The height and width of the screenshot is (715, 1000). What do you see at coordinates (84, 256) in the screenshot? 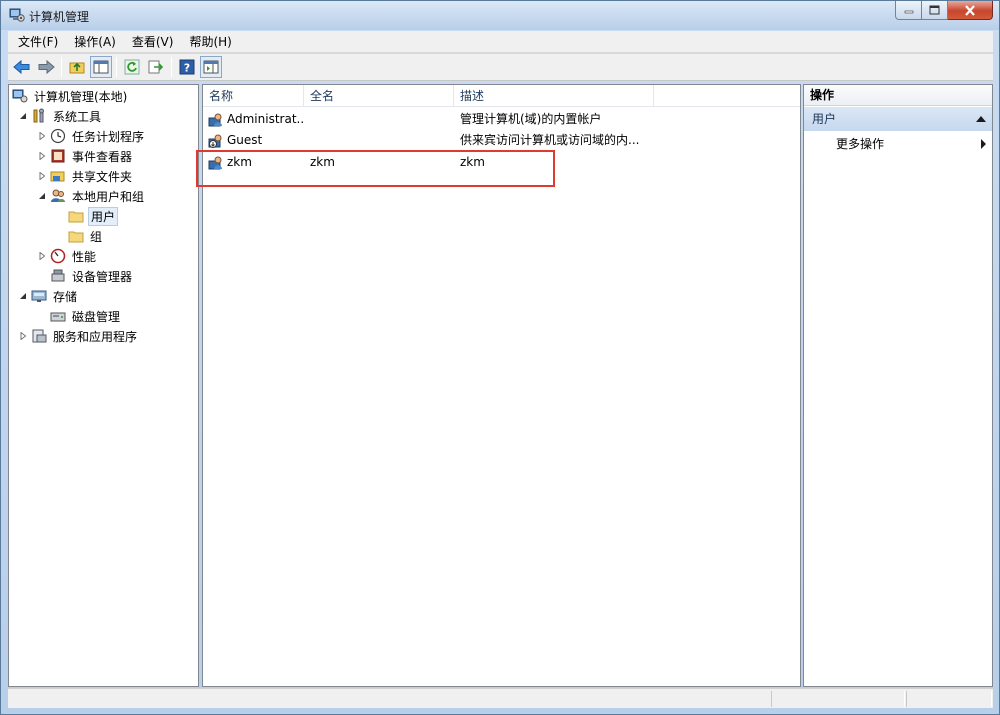
I see `tree-label: 性能` at bounding box center [84, 256].